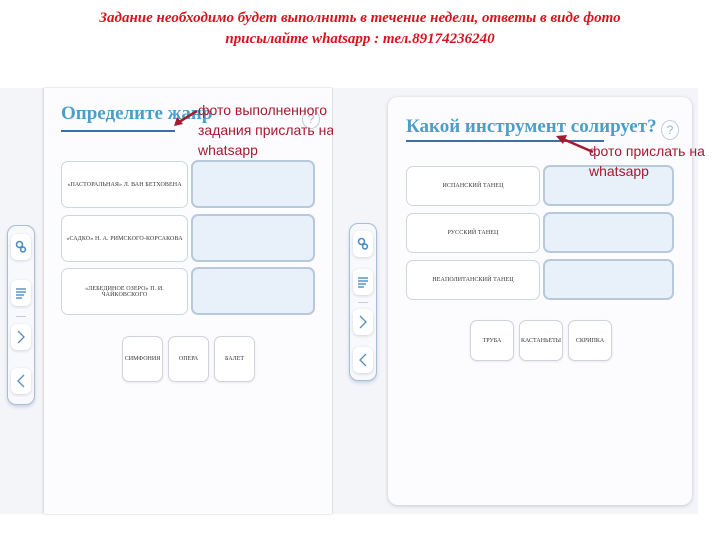  What do you see at coordinates (124, 291) in the screenshot?
I see `genre-item-3: «ЛЕБЕДИНОЕ ОЗЕРО» П. И. ЧАЙКОВСКОГО` at bounding box center [124, 291].